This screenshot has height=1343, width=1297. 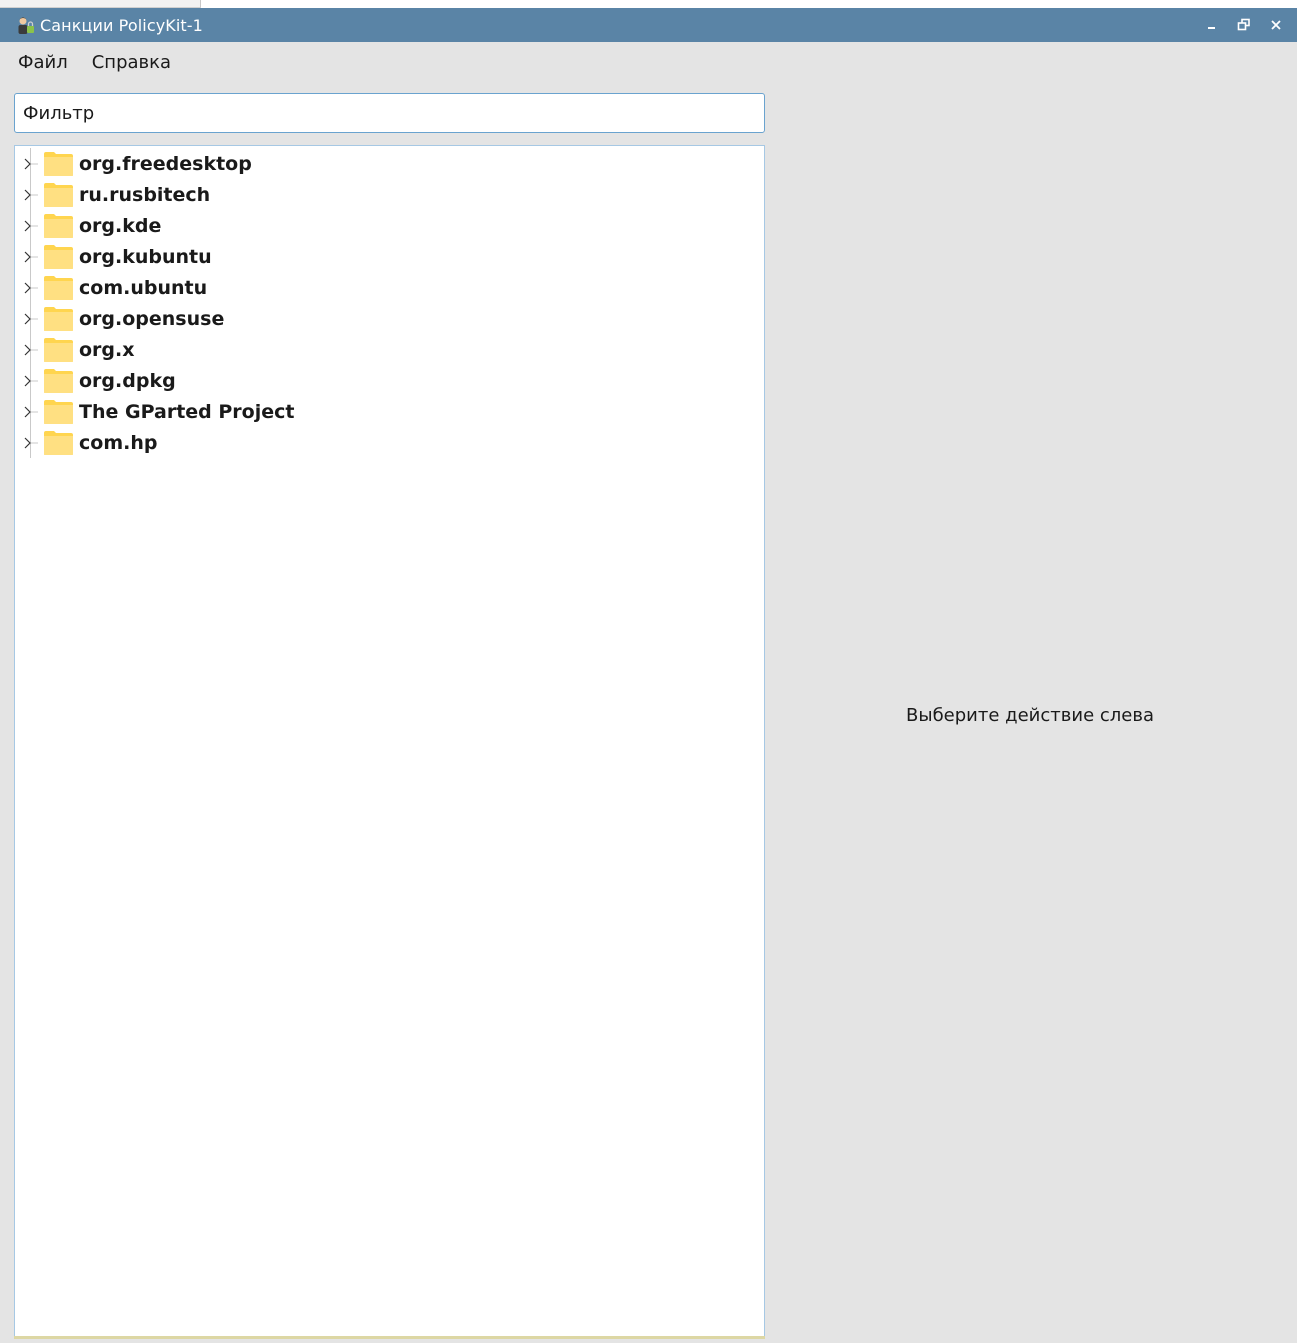 I want to click on tree-row: com.hp, so click(x=389, y=442).